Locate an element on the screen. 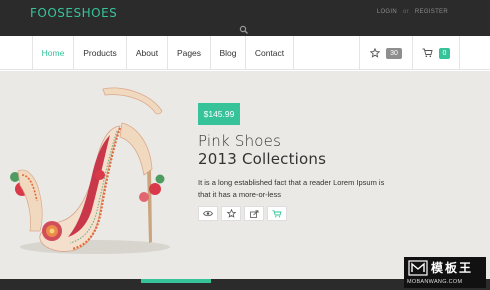 Image resolution: width=490 pixels, height=290 pixels. product-title: Pink Shoes is located at coordinates (240, 141).